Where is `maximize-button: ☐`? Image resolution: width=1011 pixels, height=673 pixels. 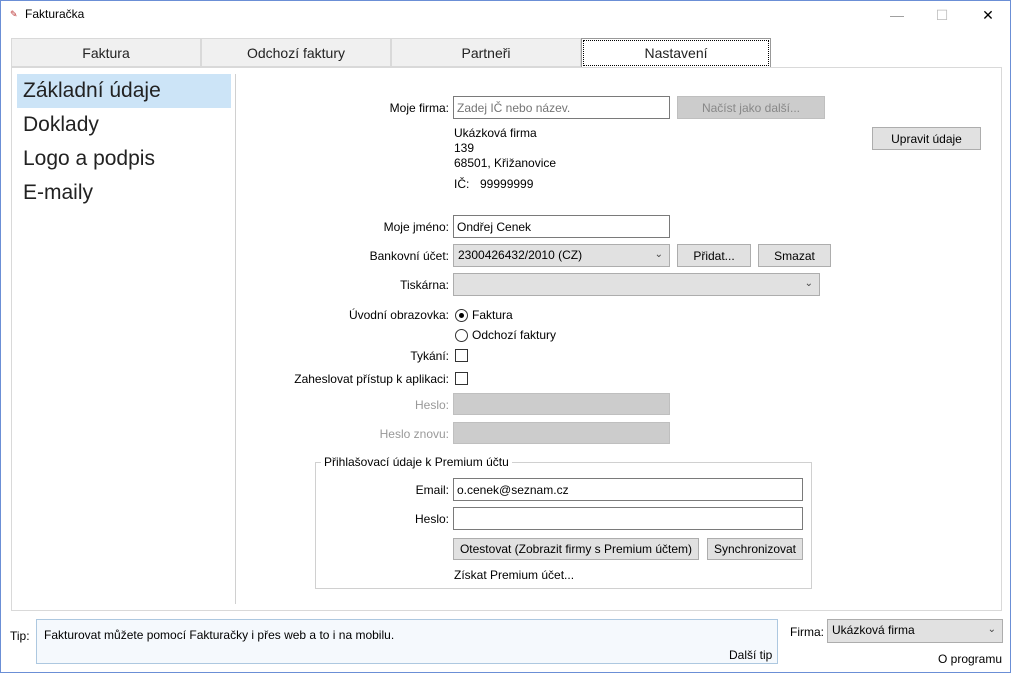
maximize-button: ☐ is located at coordinates (942, 15).